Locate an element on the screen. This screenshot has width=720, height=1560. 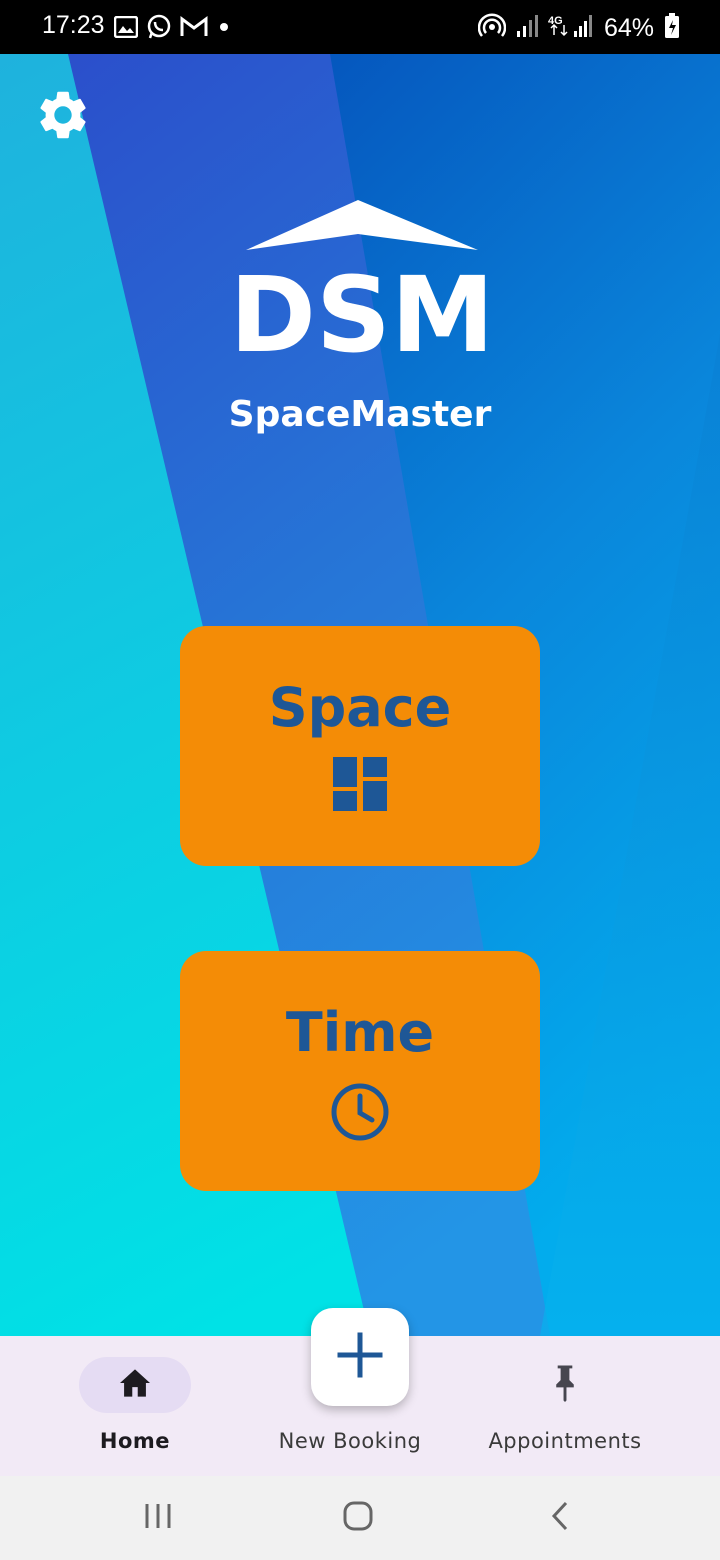
recents-button is located at coordinates (158, 1518).